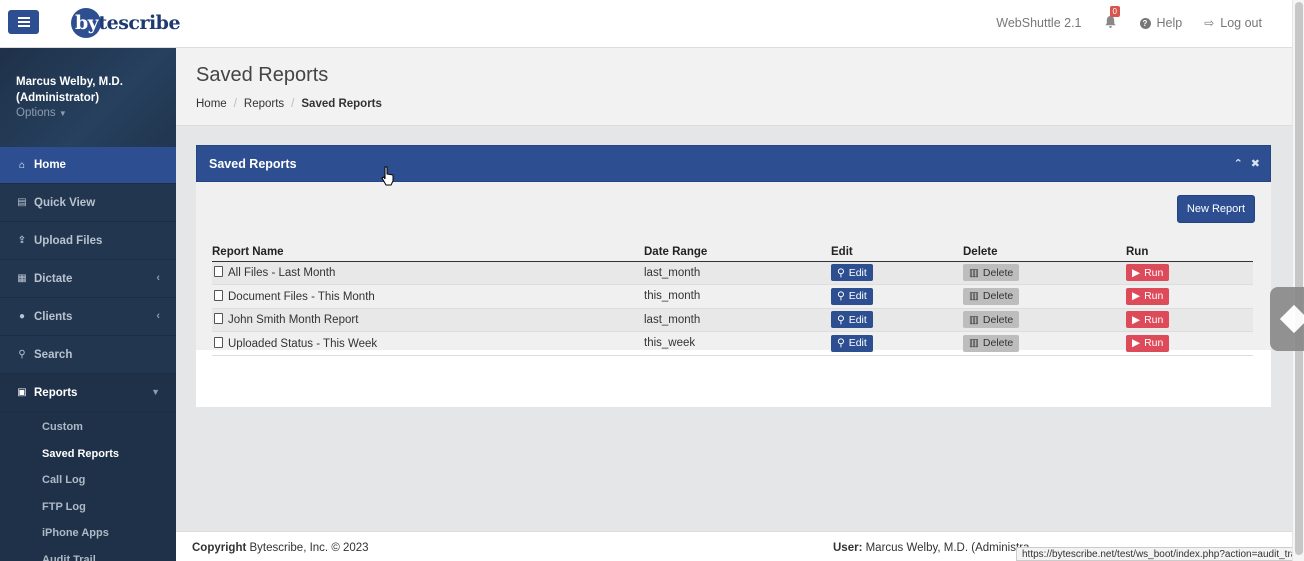  What do you see at coordinates (1044, 253) in the screenshot?
I see `column-header-delete: Delete` at bounding box center [1044, 253].